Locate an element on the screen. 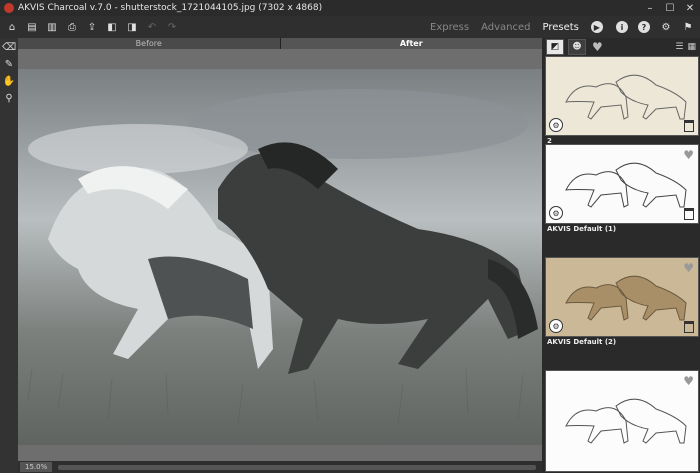 This screenshot has height=473, width=700. open-file-icon: ▤ is located at coordinates (32, 27).